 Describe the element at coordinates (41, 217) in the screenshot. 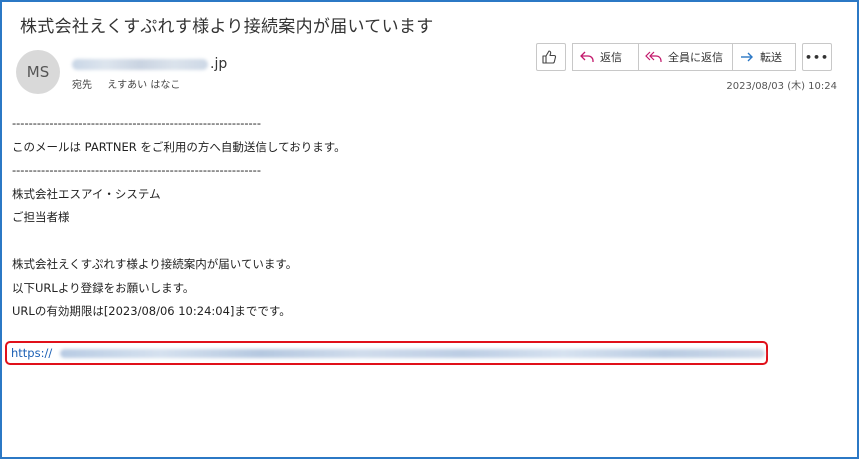

I see `body-line: ご担当者様` at that location.